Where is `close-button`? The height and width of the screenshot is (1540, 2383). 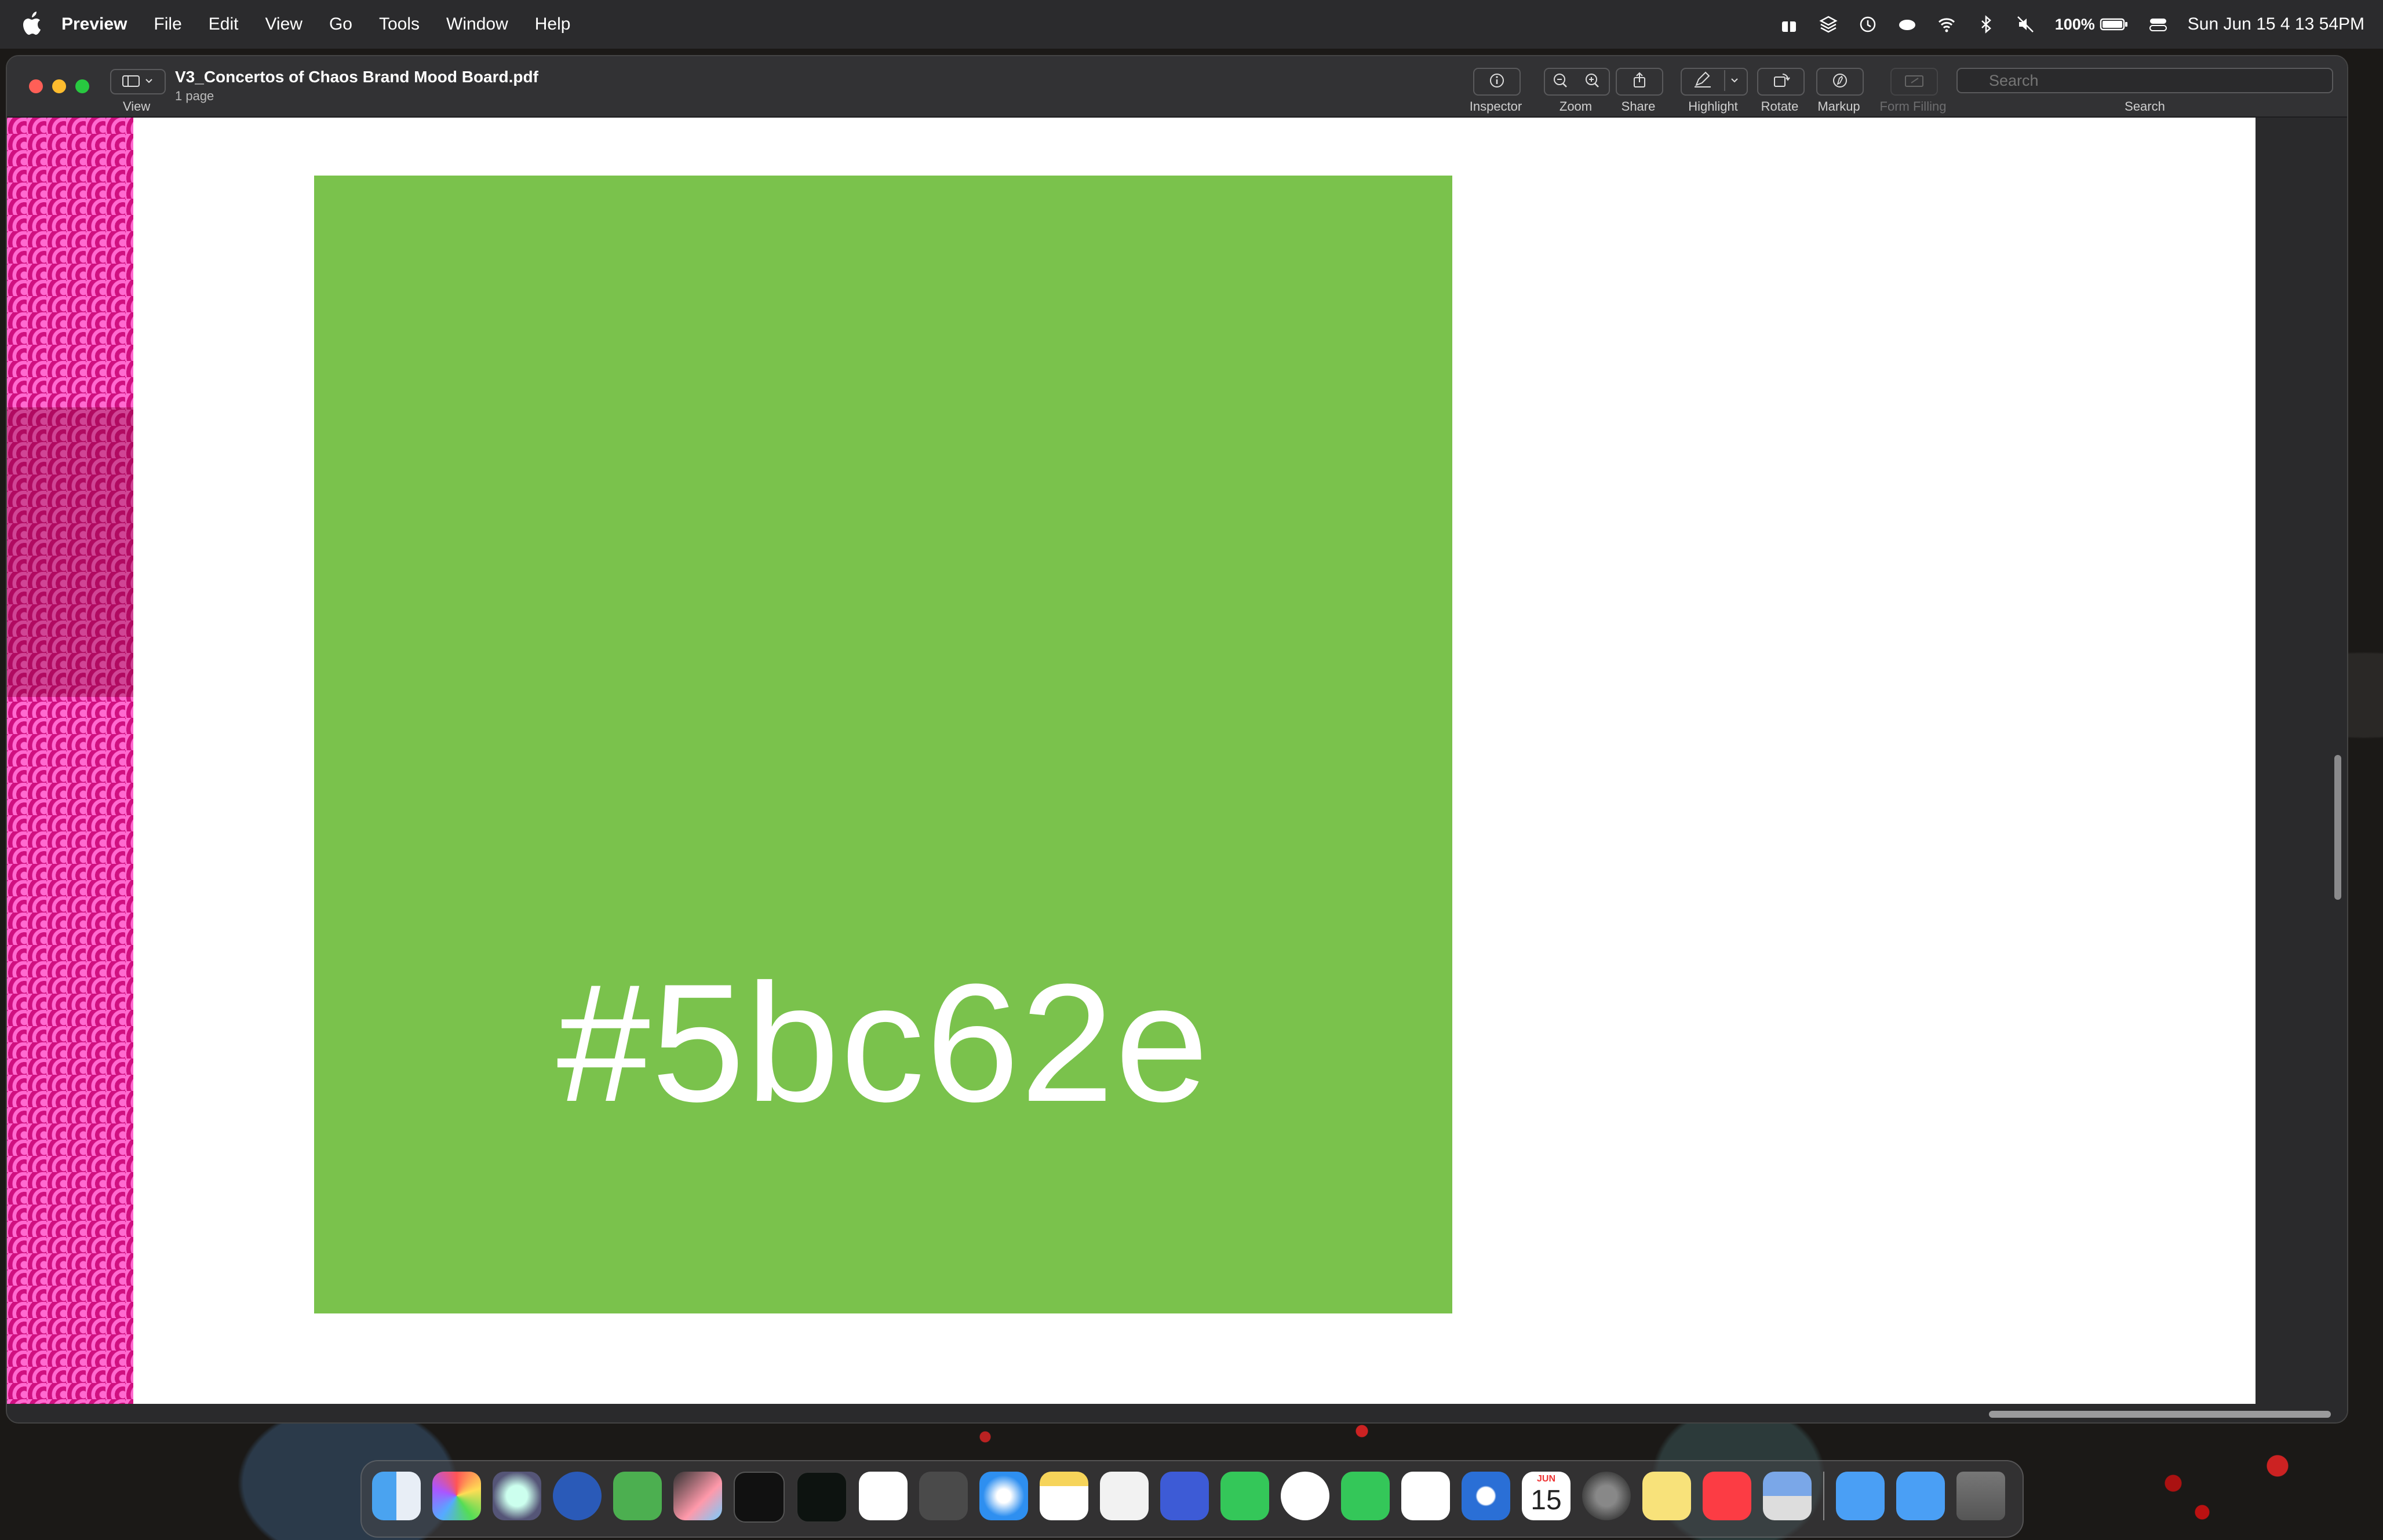 close-button is located at coordinates (36, 86).